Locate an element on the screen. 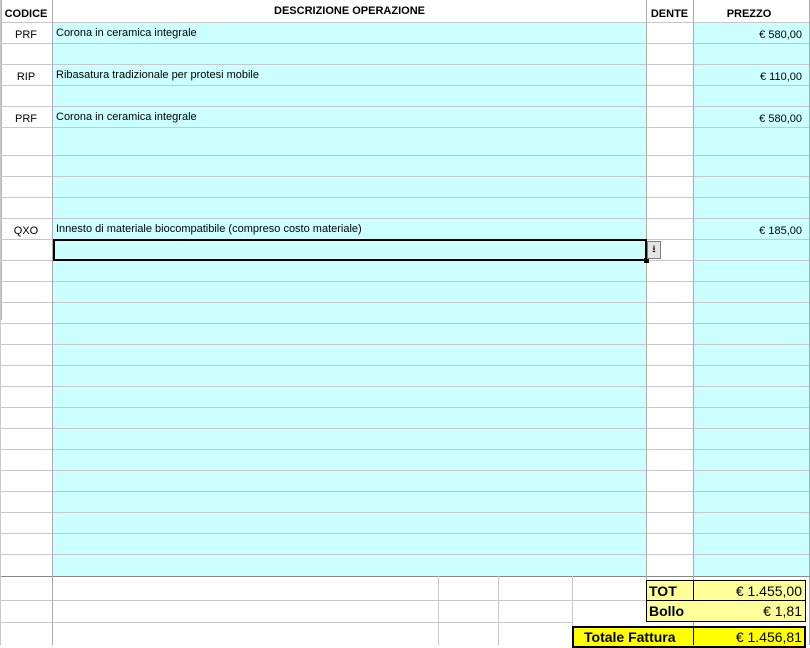 The height and width of the screenshot is (648, 810). row-4-prezzo: € 185,00 is located at coordinates (780, 231).